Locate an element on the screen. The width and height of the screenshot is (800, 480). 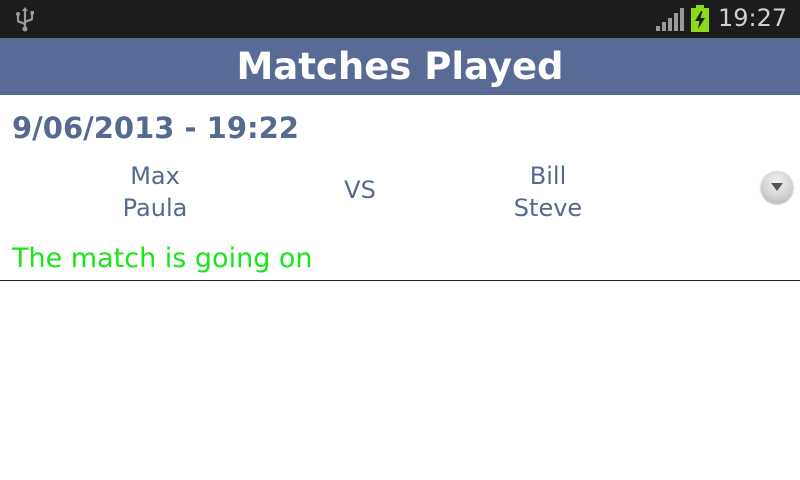
team-a: Max Paula is located at coordinates (155, 192).